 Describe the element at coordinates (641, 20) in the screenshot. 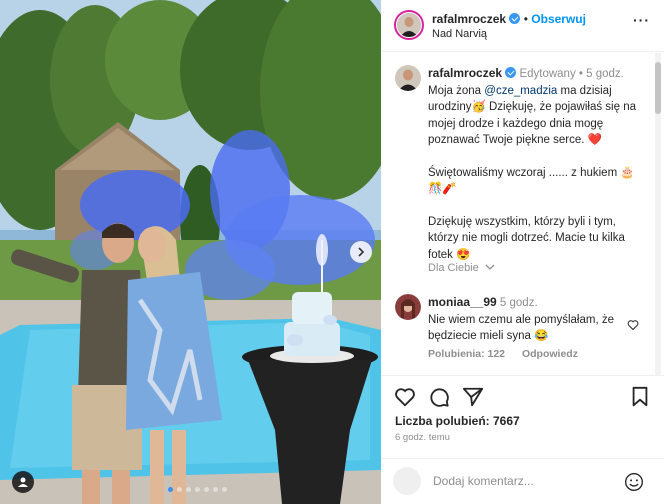

I see `more-options-button: ···` at that location.